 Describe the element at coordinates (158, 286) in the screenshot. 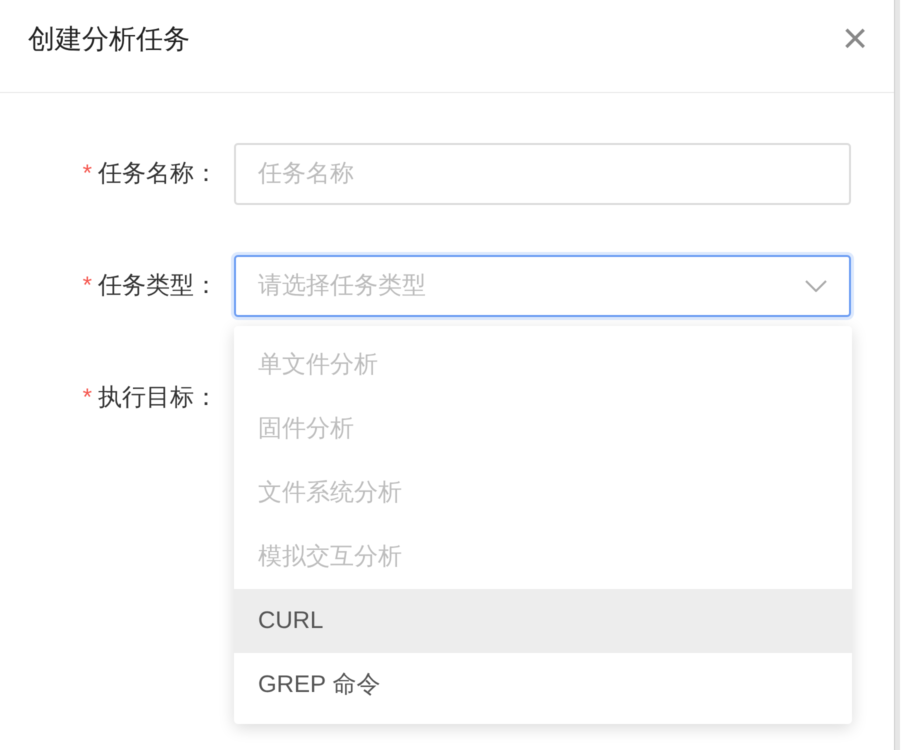

I see `field-label: 任务类型：` at that location.